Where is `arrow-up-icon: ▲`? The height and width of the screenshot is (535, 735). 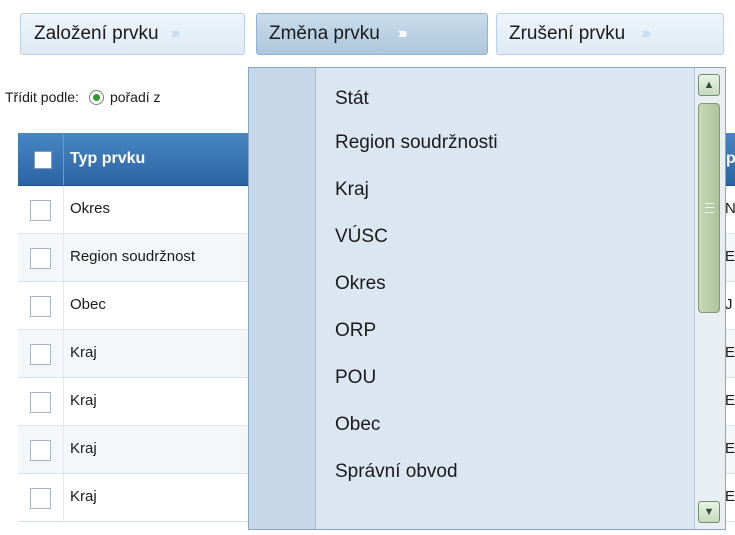
arrow-up-icon: ▲ is located at coordinates (709, 85).